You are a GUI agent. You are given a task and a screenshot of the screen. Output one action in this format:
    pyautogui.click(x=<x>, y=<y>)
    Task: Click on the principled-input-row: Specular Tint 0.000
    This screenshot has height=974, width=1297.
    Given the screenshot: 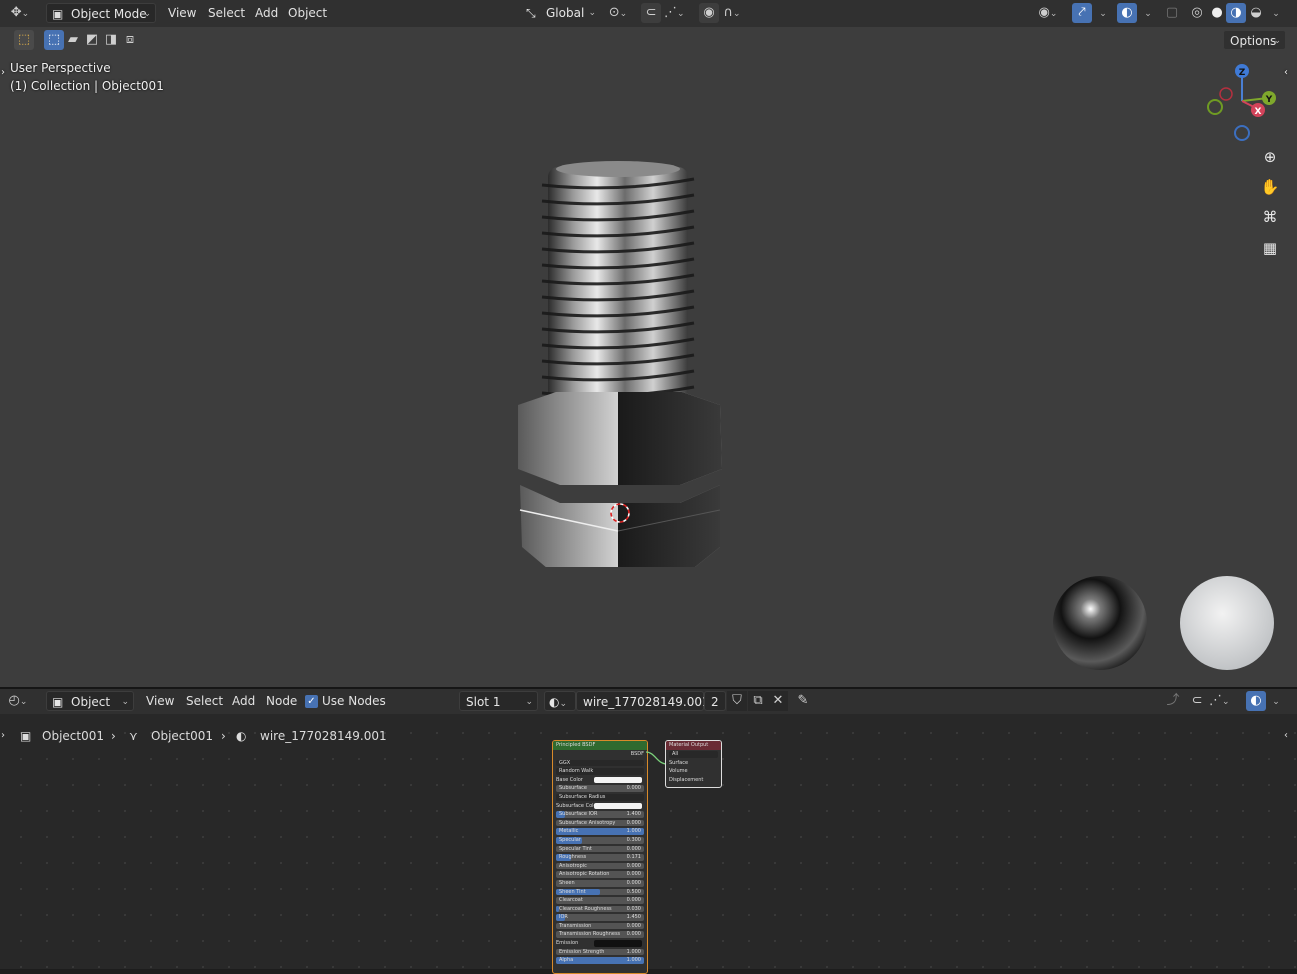 What is the action you would take?
    pyautogui.click(x=600, y=849)
    